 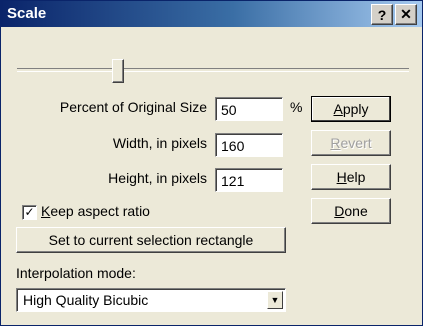 What do you see at coordinates (213, 70) in the screenshot?
I see `scale-slider-track` at bounding box center [213, 70].